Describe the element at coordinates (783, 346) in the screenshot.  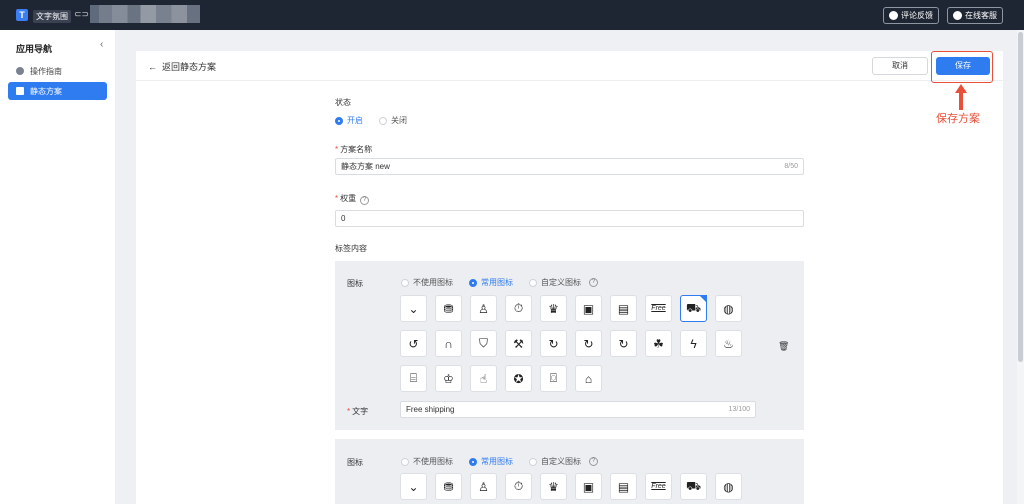
I see `trash-icon: 🗑` at that location.